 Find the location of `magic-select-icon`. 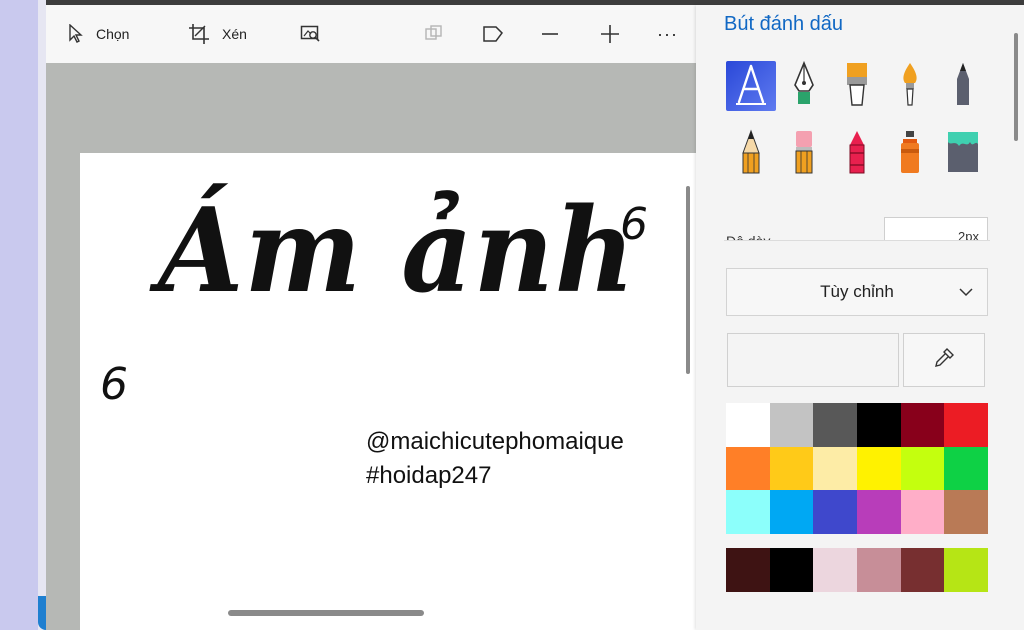

magic-select-icon is located at coordinates (311, 34).